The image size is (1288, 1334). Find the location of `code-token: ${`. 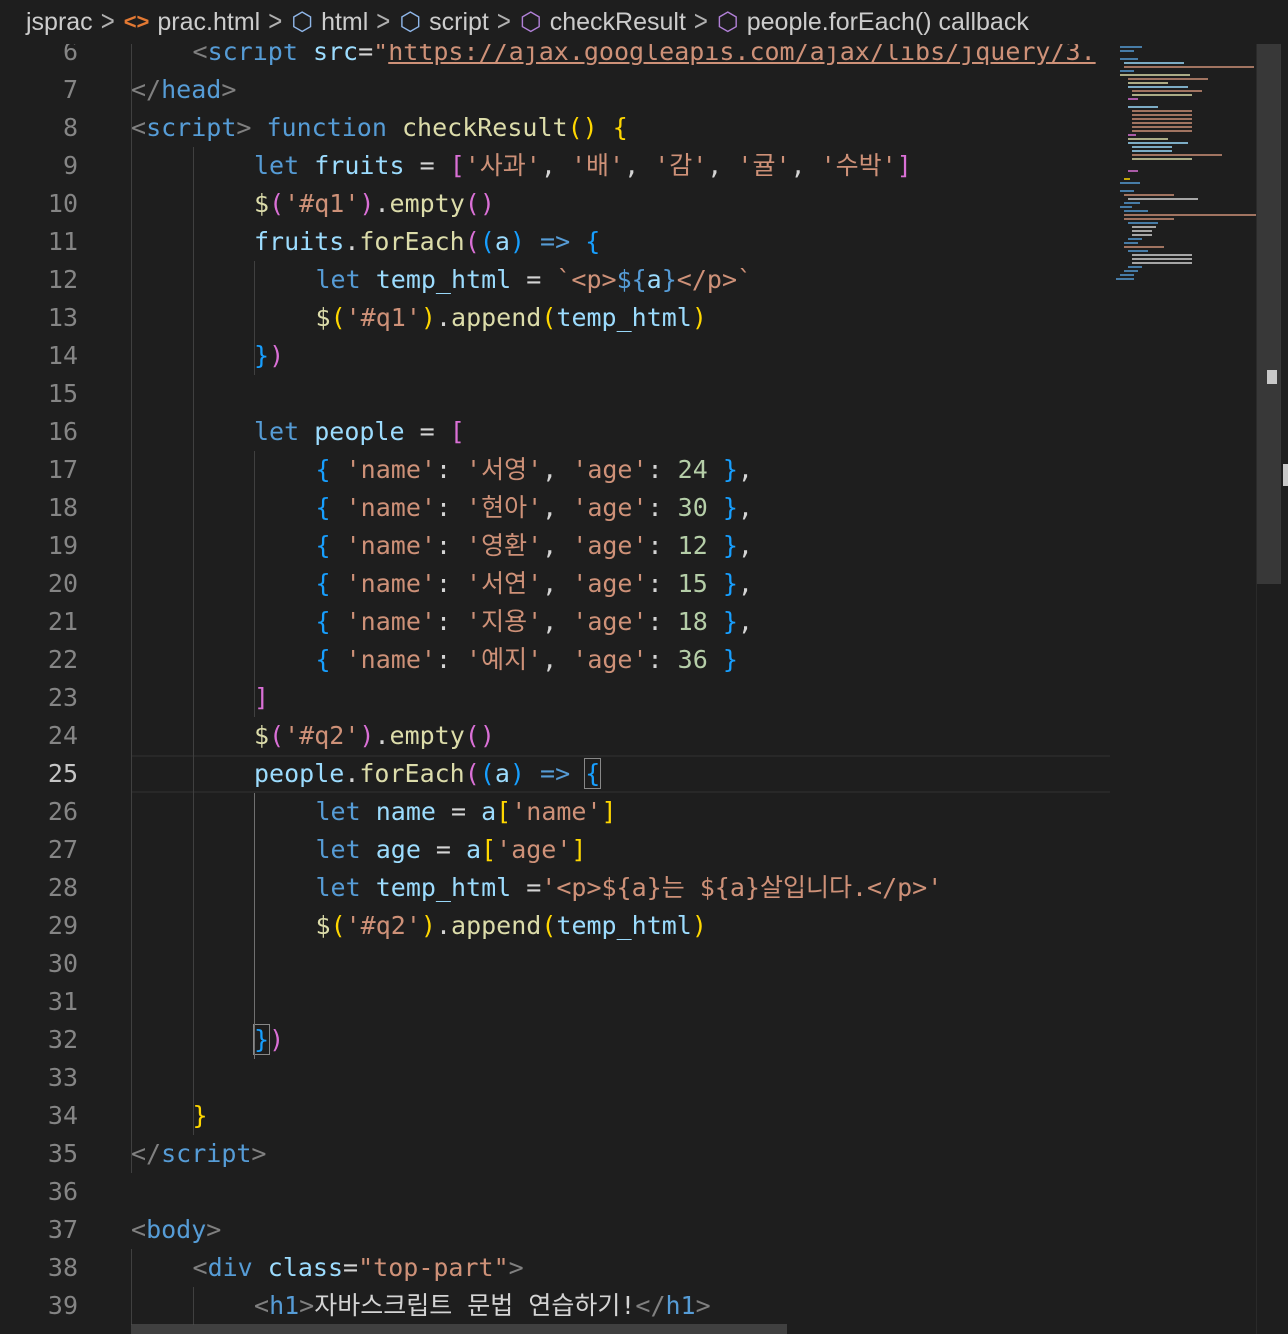

code-token: ${ is located at coordinates (631, 279).